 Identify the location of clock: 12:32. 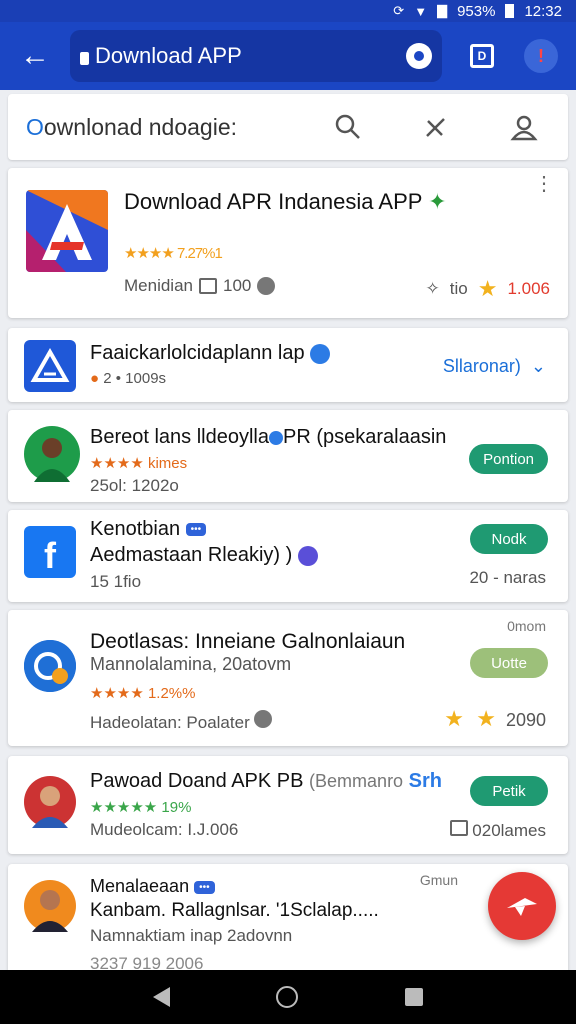
(543, 11).